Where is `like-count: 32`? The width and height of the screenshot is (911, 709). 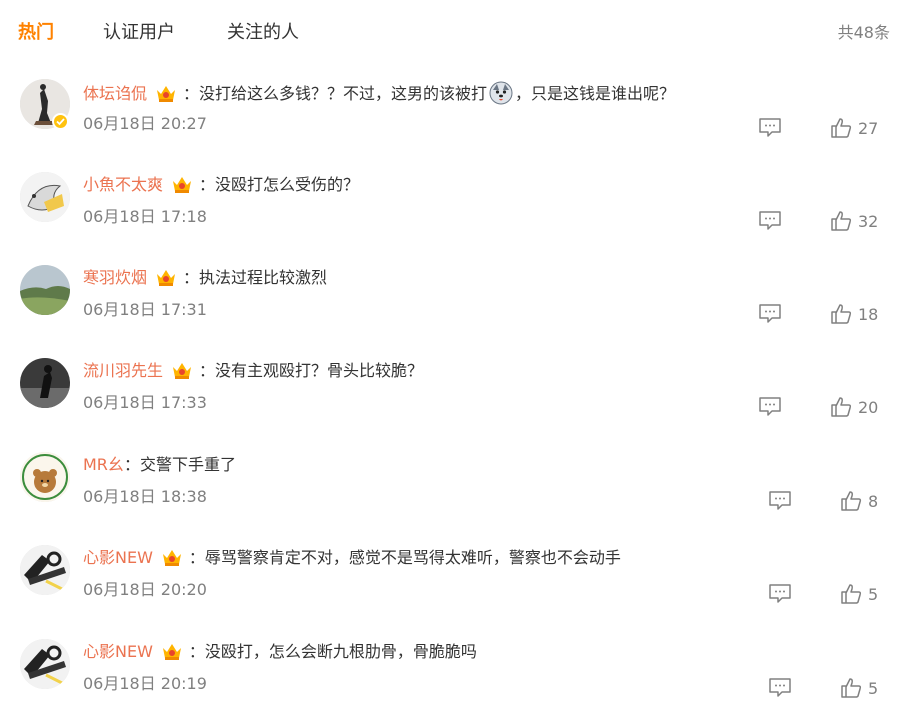 like-count: 32 is located at coordinates (868, 221).